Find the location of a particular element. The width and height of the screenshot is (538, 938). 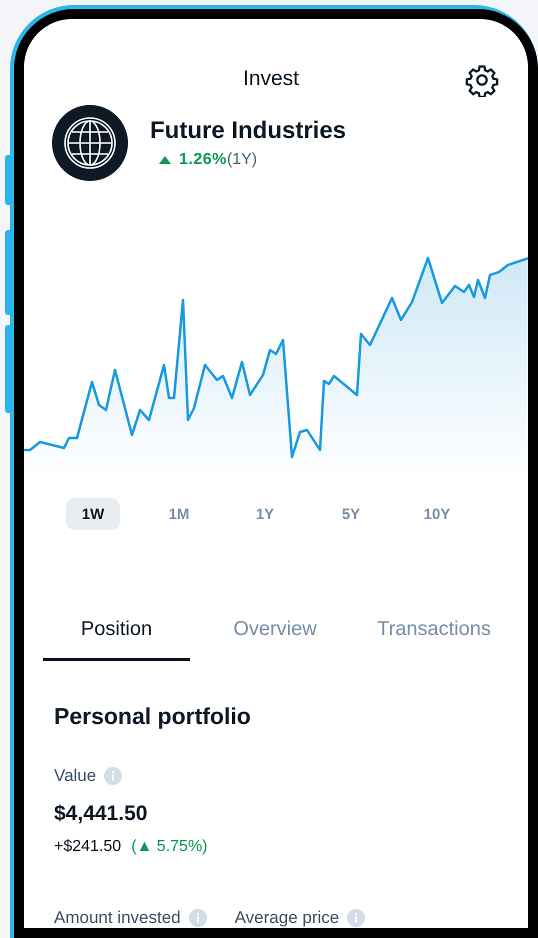

field-label: Amount invested is located at coordinates (117, 918).